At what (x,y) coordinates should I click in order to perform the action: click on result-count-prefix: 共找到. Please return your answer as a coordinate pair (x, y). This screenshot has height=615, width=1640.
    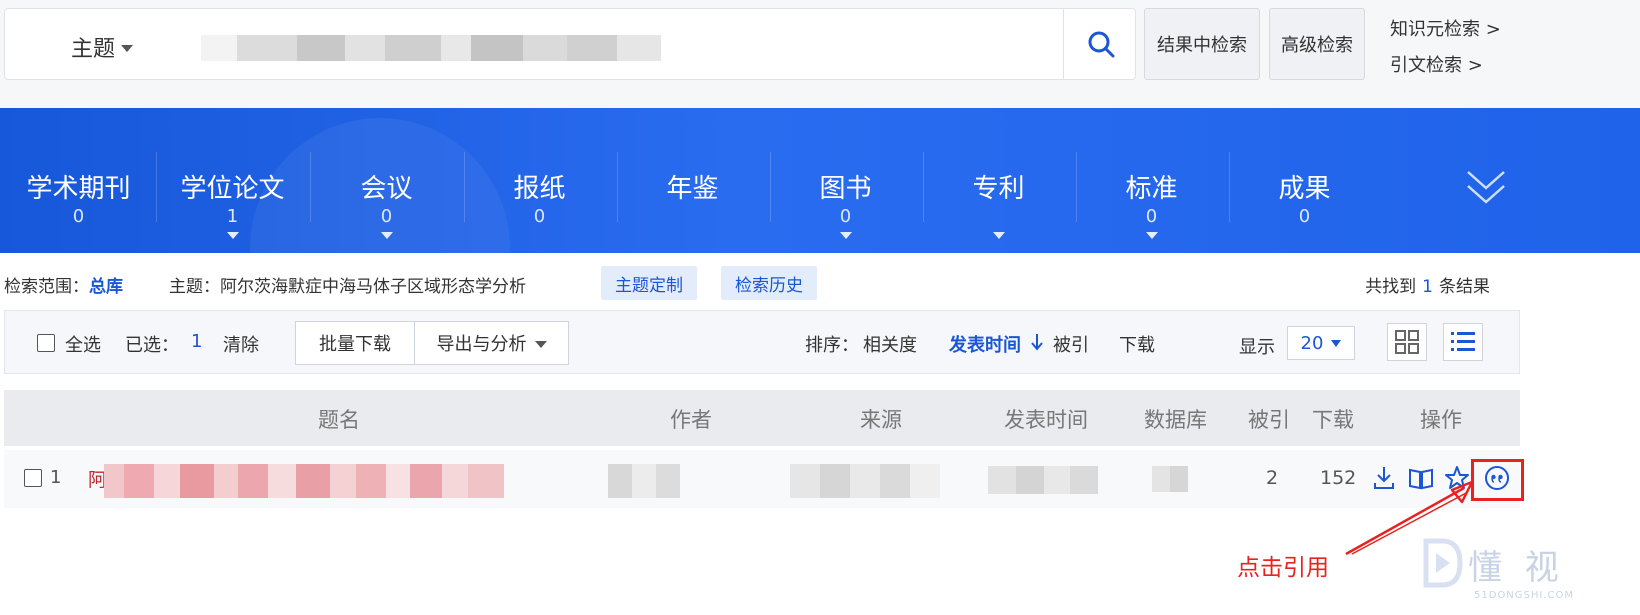
    Looking at the image, I should click on (1391, 287).